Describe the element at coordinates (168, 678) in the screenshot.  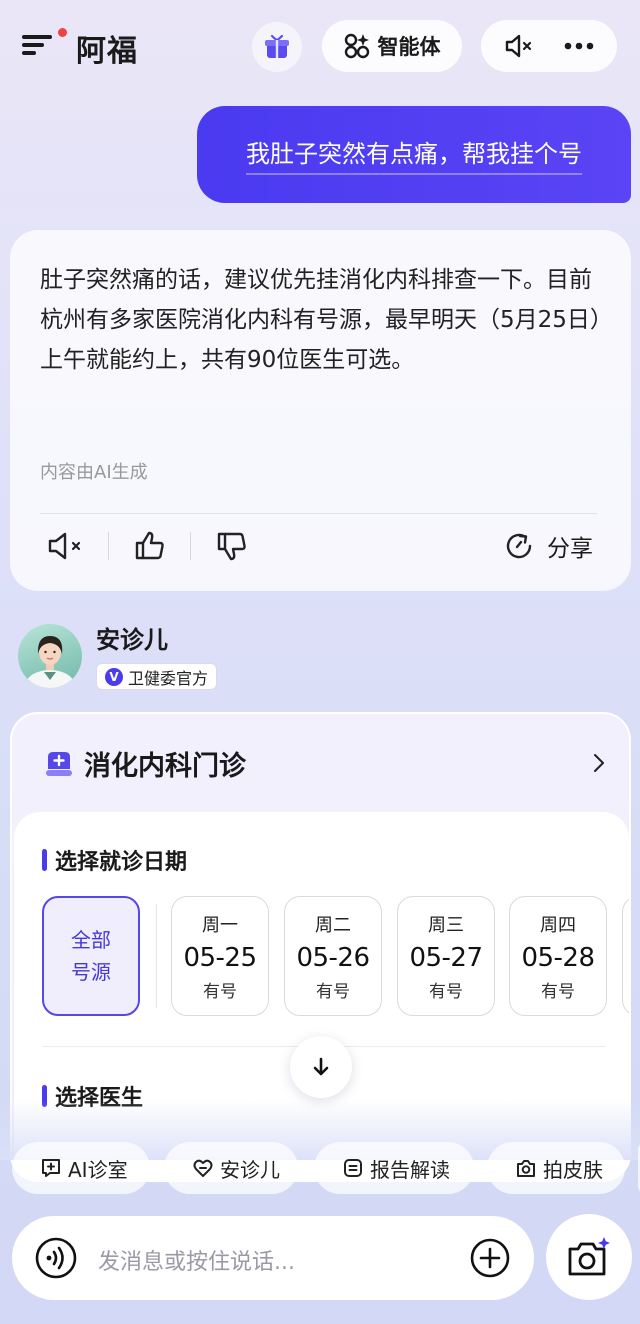
I see `badge-label: 卫健委官方` at that location.